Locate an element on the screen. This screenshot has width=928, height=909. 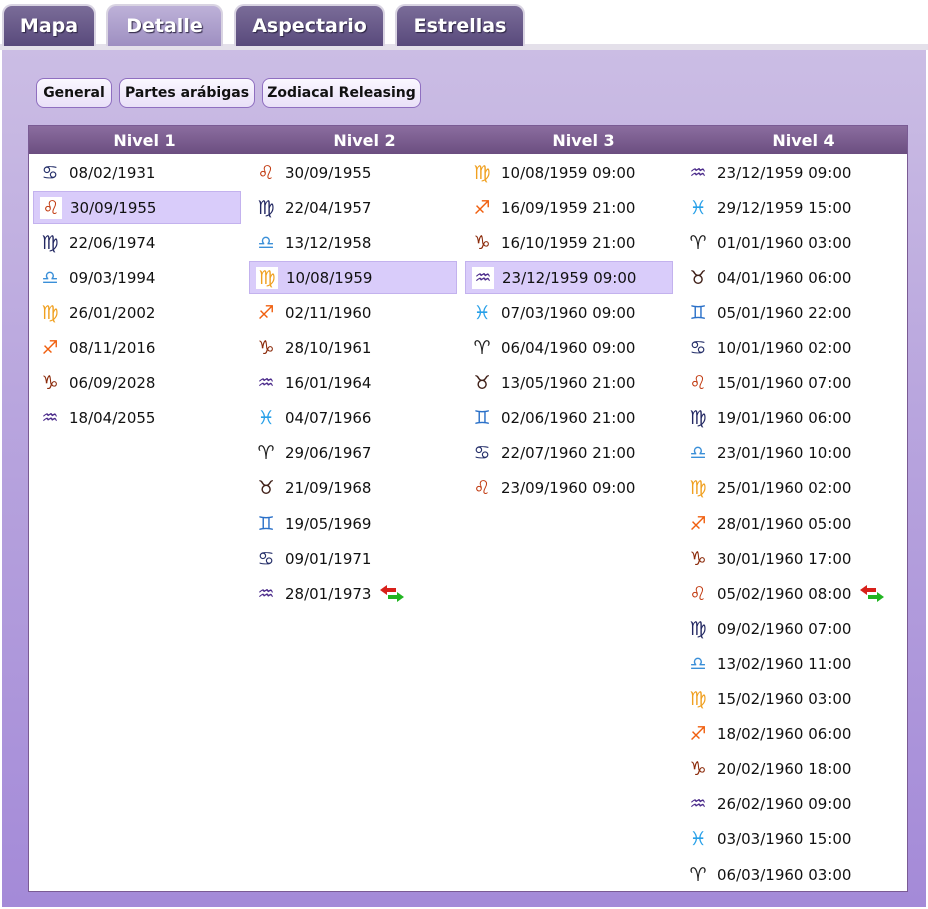
period-row: ♋︎ 22/07/1960 21:00 is located at coordinates (569, 453).